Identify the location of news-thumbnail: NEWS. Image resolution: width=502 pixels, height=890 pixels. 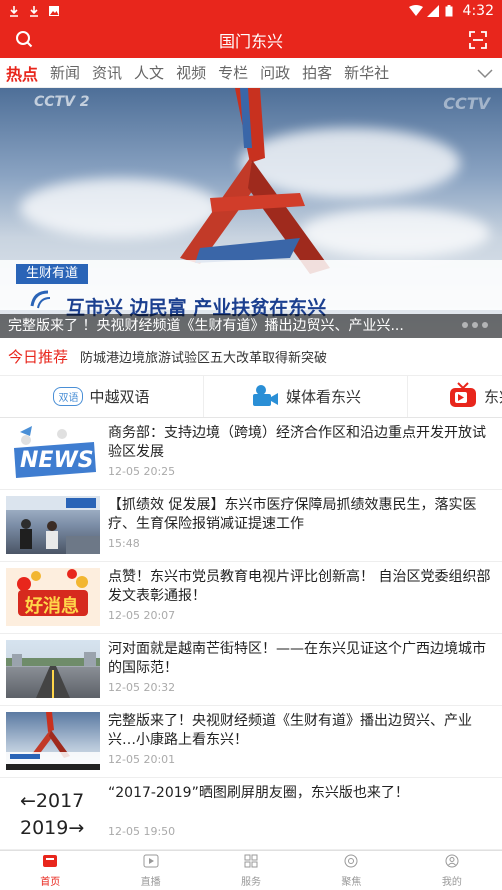
(53, 453).